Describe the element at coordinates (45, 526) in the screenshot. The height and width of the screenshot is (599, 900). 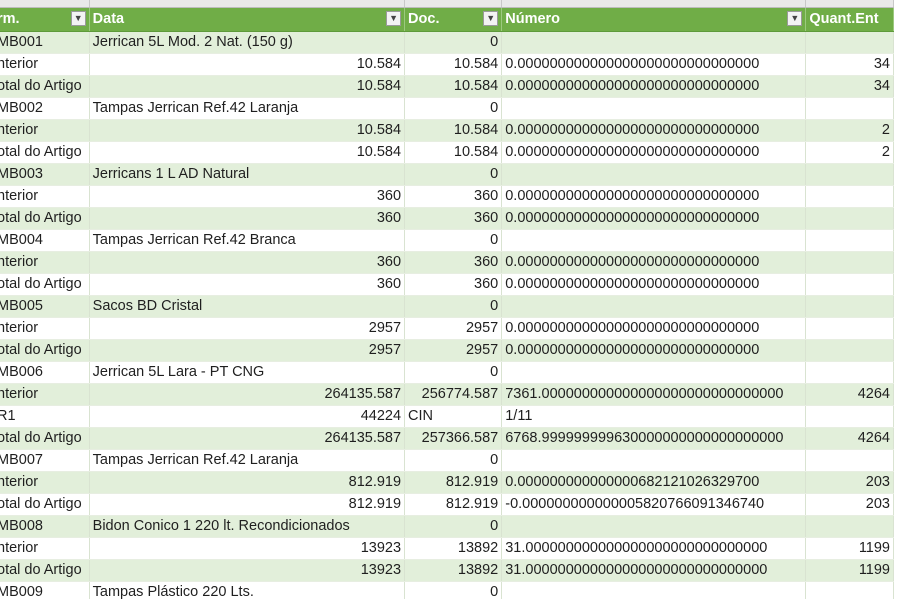
I see `table-cell: MB008` at that location.